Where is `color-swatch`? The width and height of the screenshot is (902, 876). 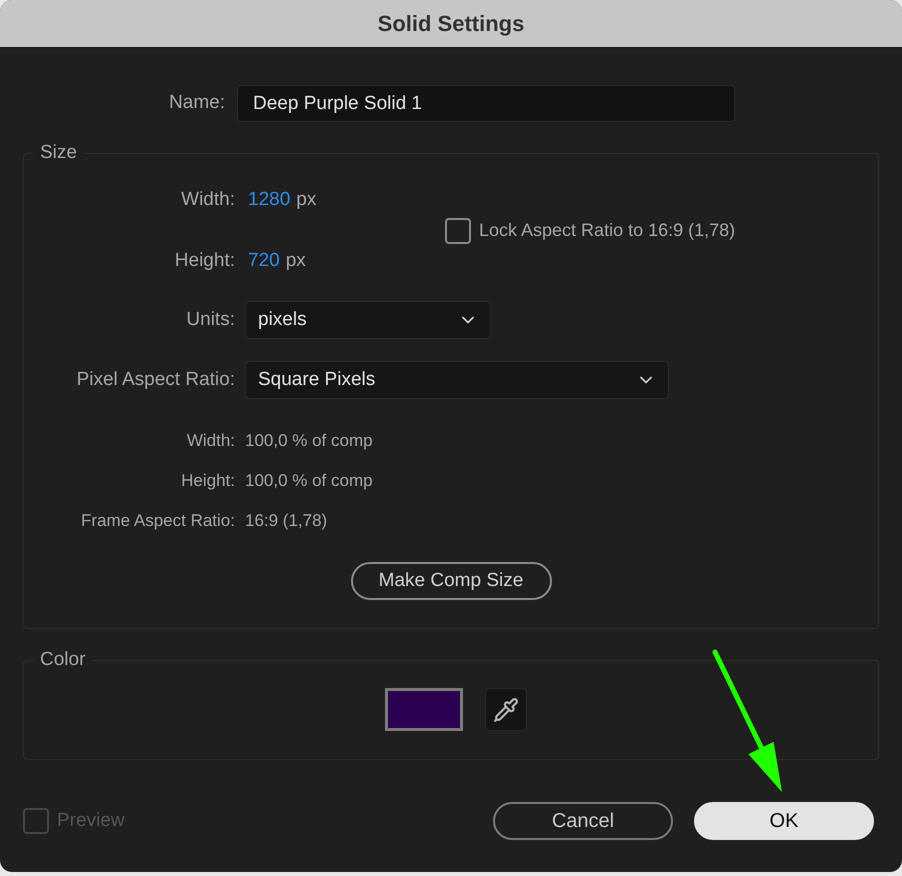
color-swatch is located at coordinates (424, 709).